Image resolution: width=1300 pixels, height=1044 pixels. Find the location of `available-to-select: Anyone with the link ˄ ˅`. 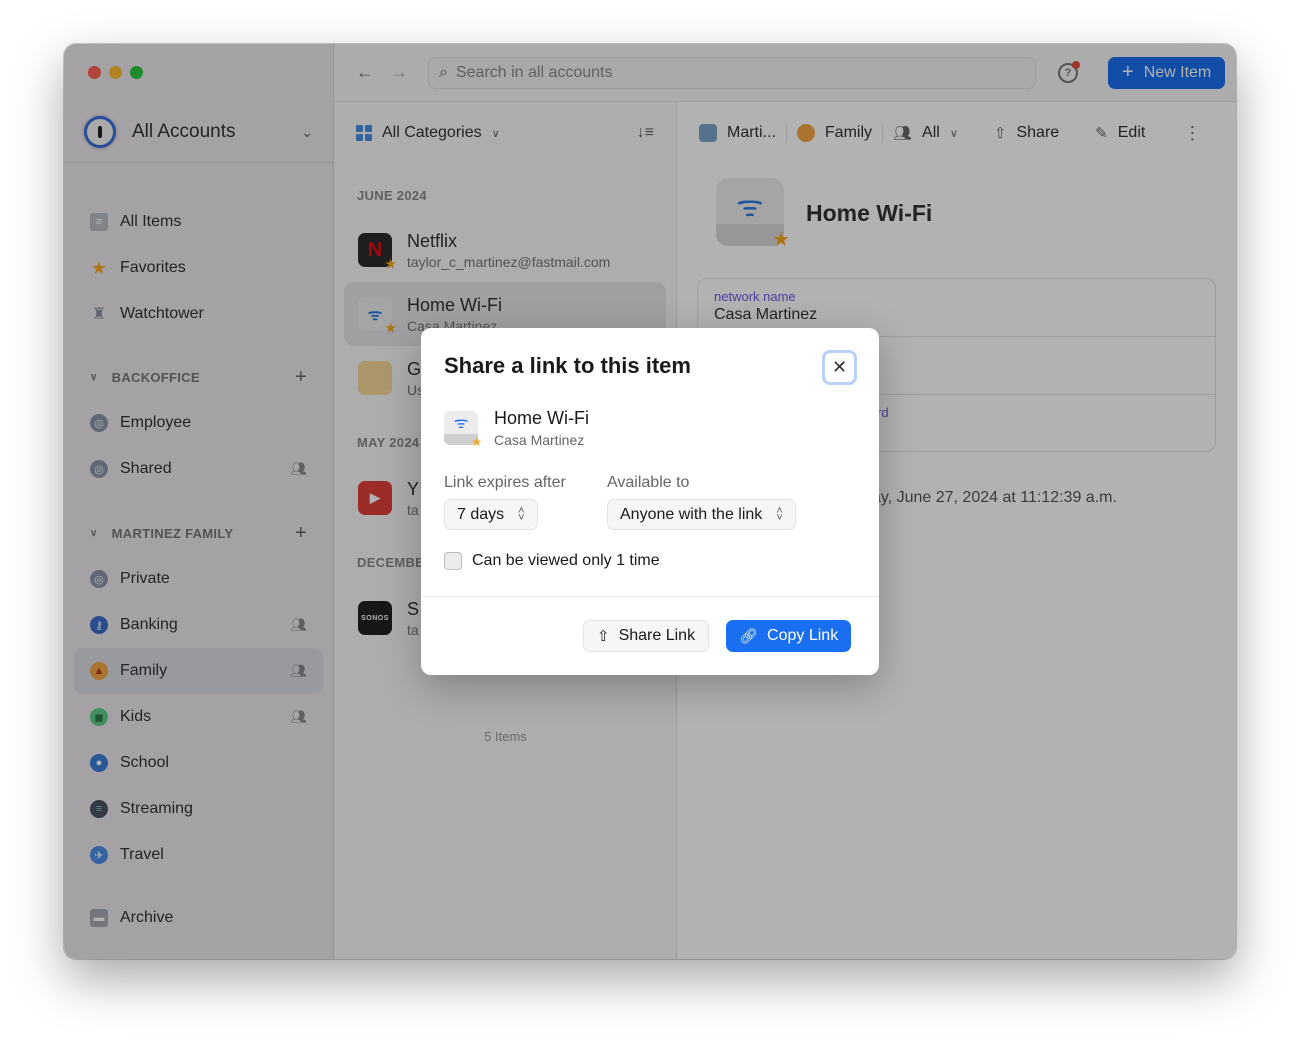

available-to-select: Anyone with the link ˄ ˅ is located at coordinates (701, 514).